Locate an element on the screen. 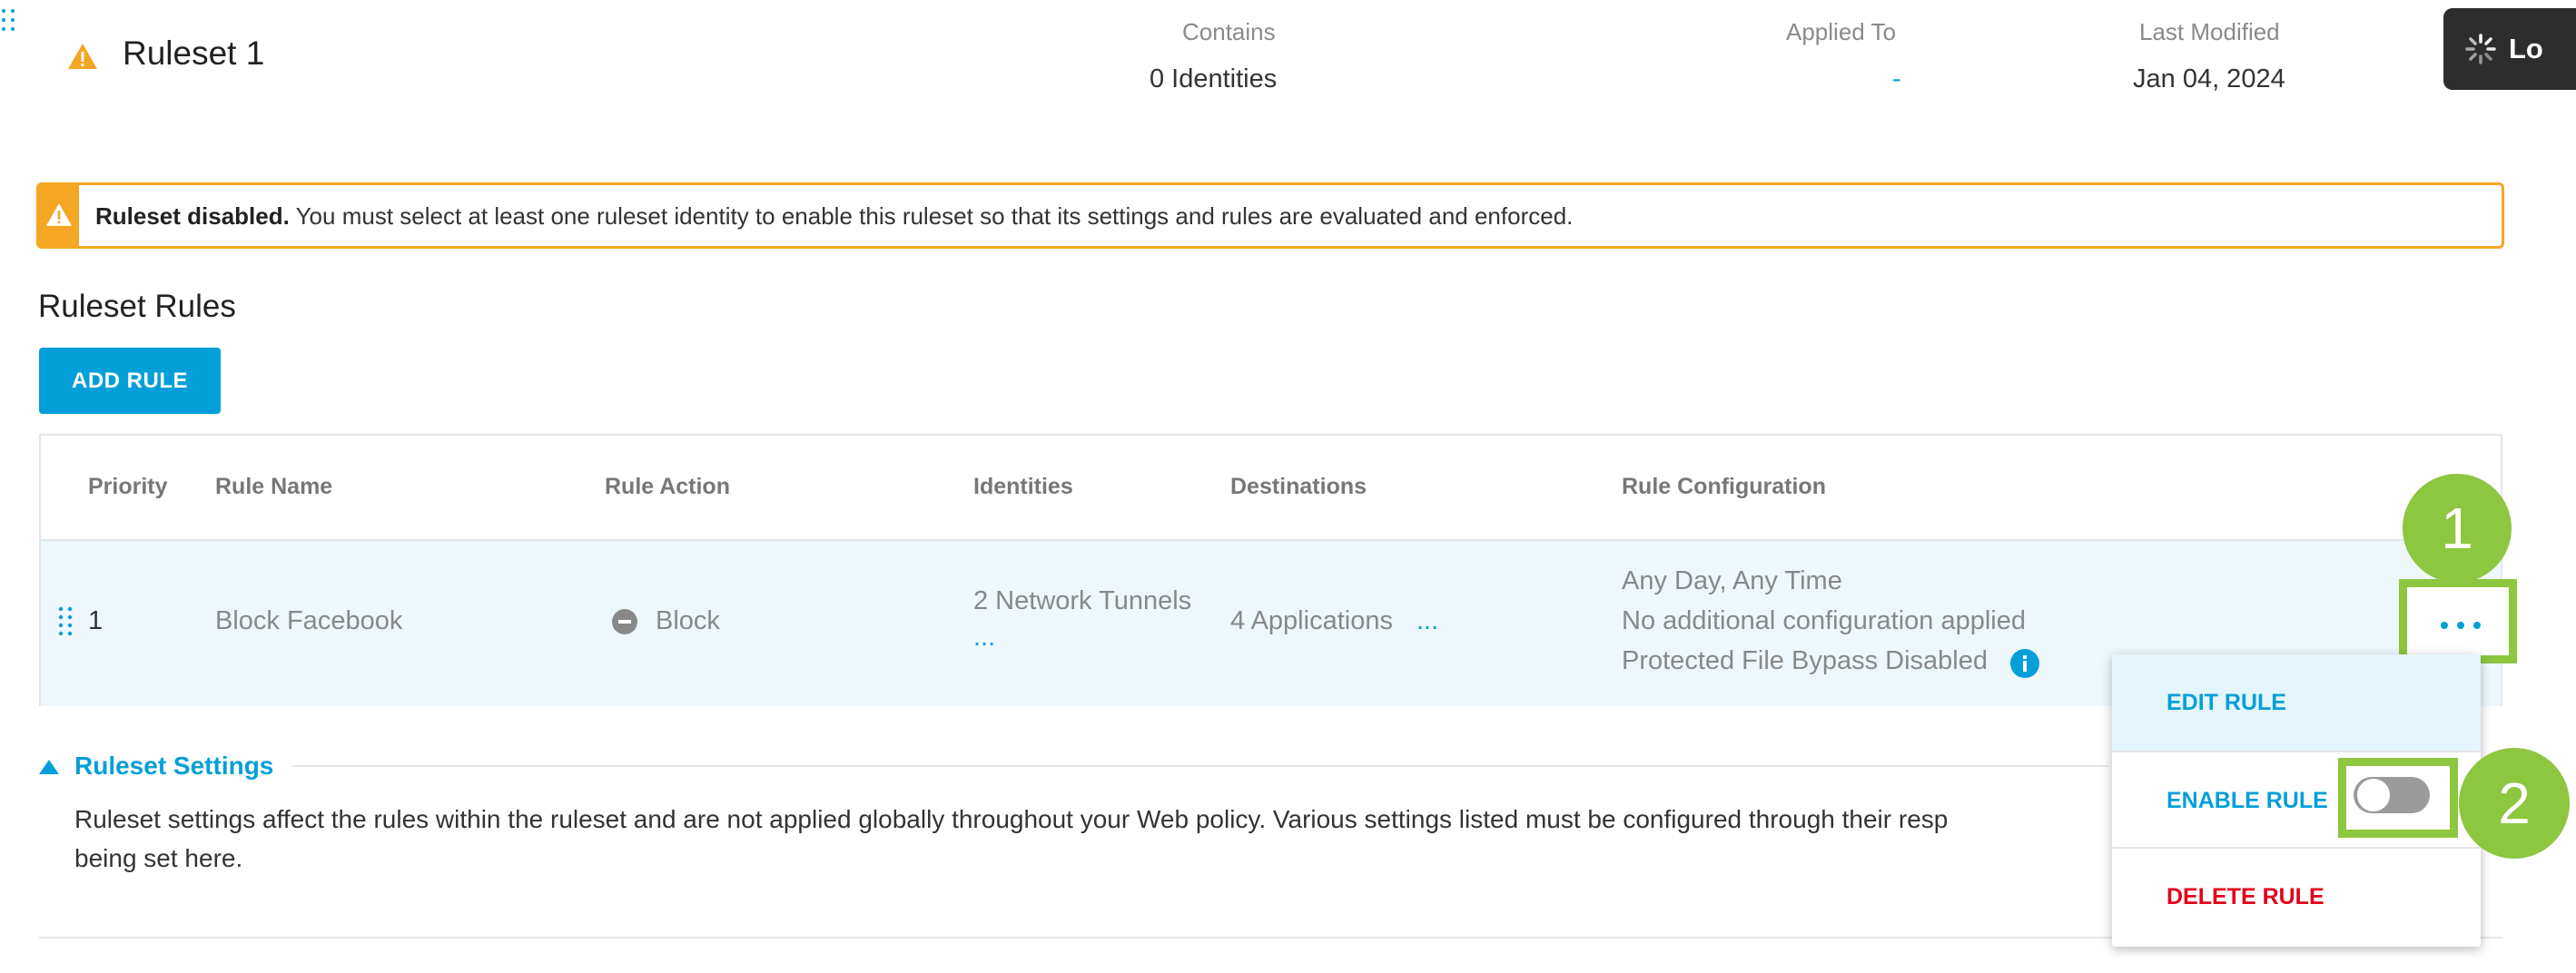 The image size is (2576, 973). rule-actions-kebab-button is located at coordinates (2458, 621).